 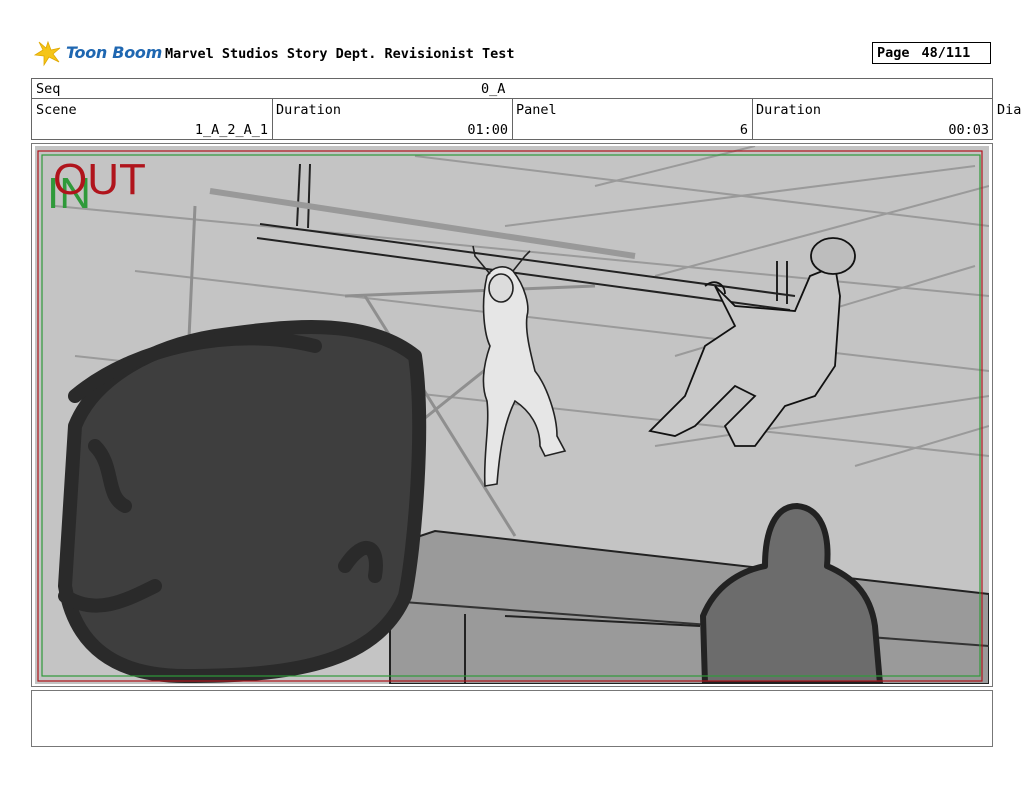 I want to click on page-indicator: Page 48/111, so click(x=931, y=53).